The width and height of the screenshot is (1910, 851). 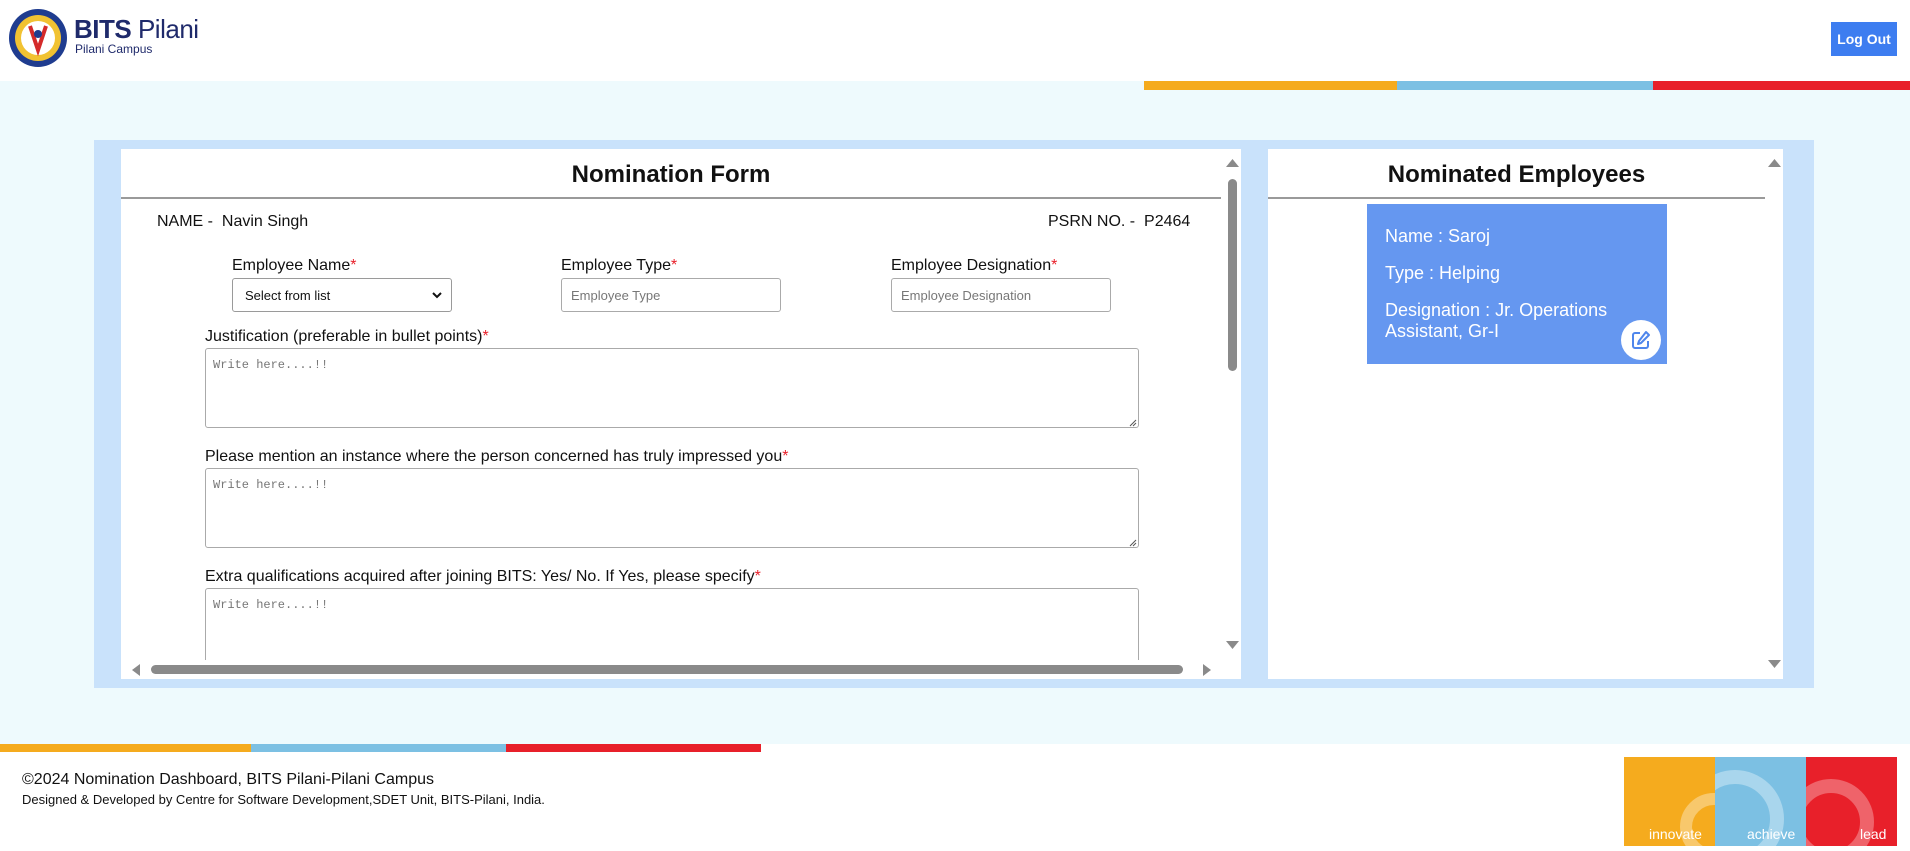 I want to click on logout-button: Log Out, so click(x=1864, y=39).